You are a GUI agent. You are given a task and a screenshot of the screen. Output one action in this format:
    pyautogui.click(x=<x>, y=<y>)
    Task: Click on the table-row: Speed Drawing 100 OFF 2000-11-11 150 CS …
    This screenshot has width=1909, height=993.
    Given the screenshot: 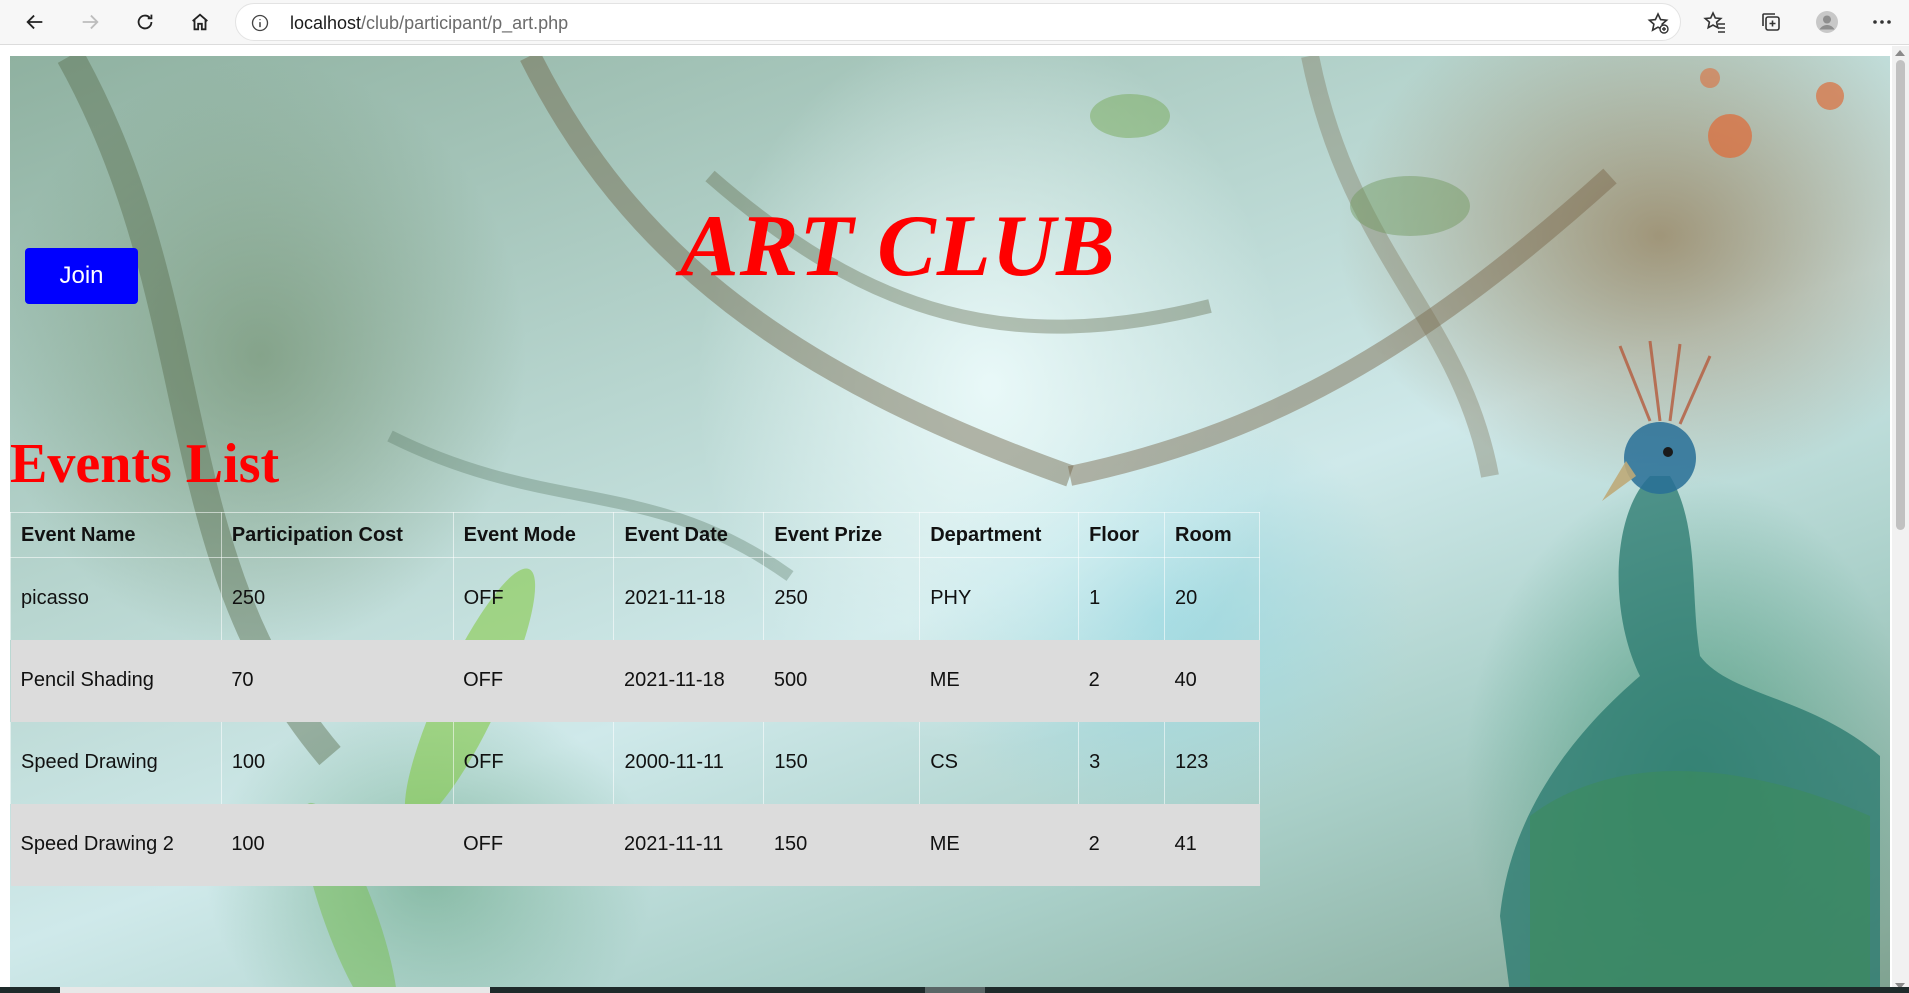 What is the action you would take?
    pyautogui.click(x=635, y=762)
    